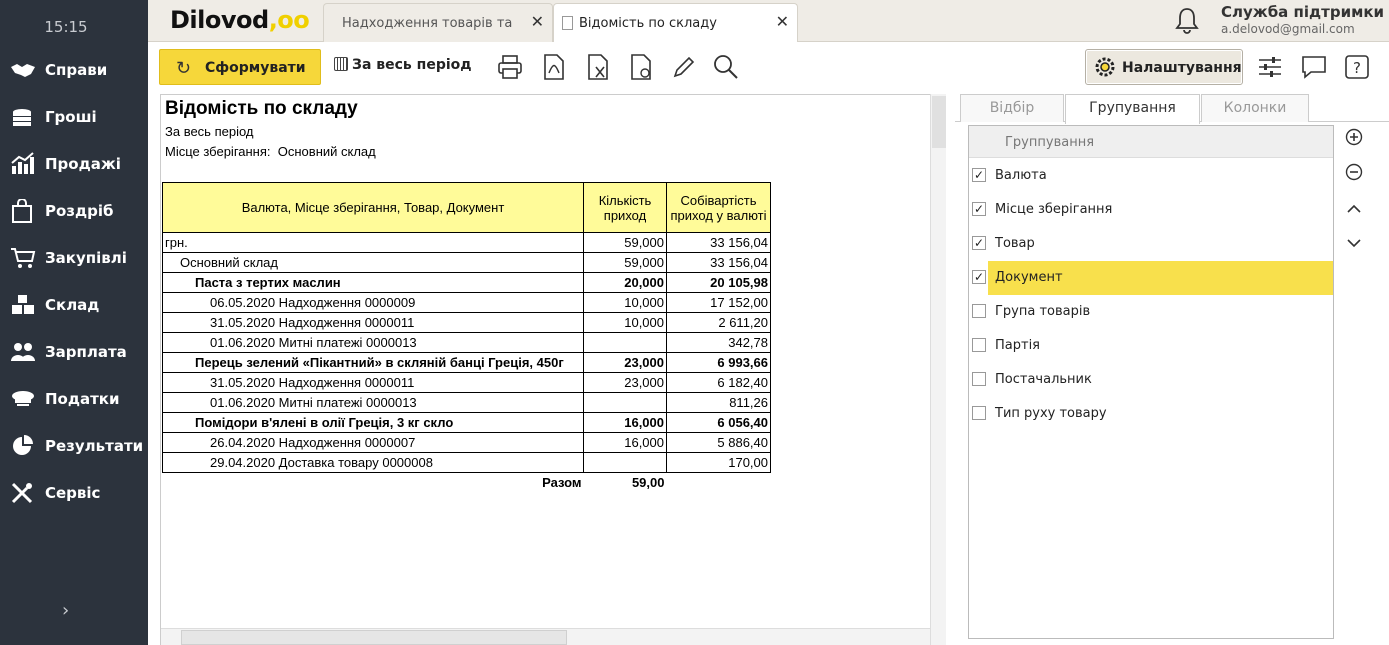 The image size is (1389, 645). What do you see at coordinates (598, 67) in the screenshot?
I see `excel-export-icon` at bounding box center [598, 67].